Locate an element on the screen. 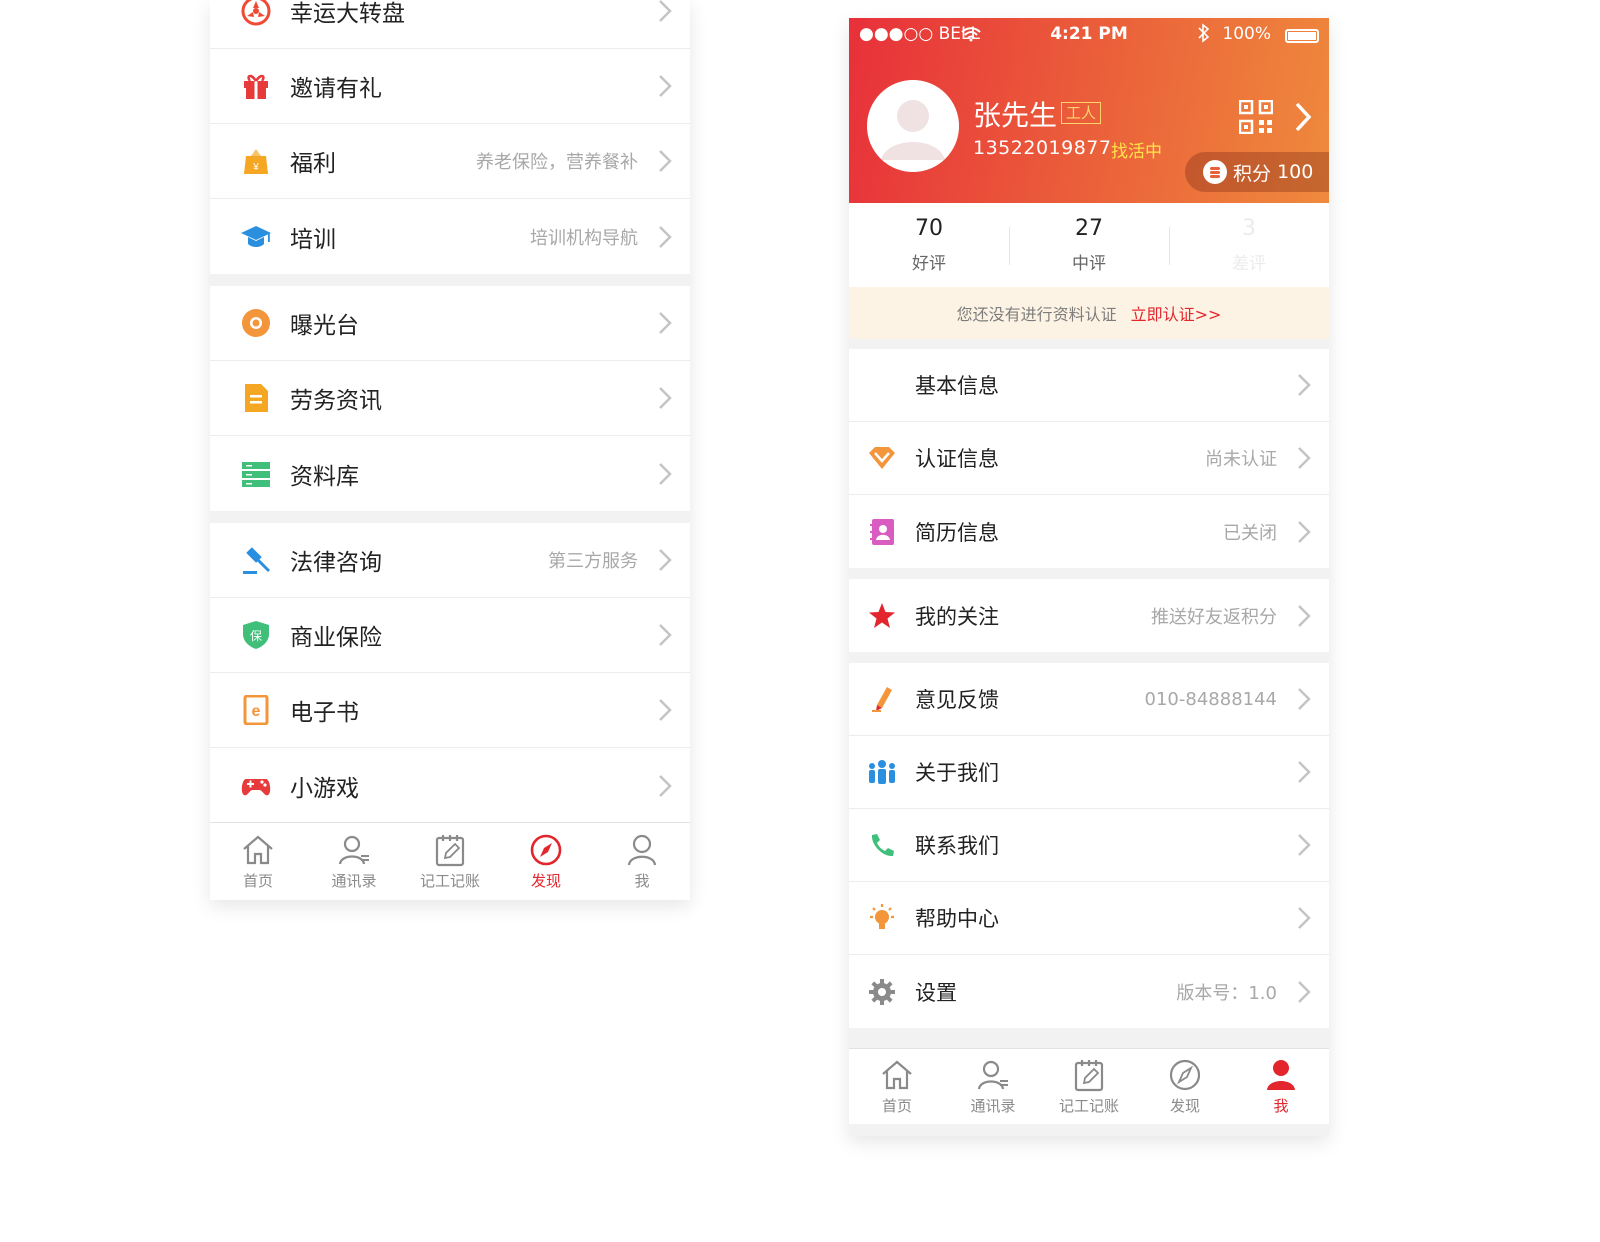 This screenshot has height=1242, width=1600. document-icon is located at coordinates (256, 398).